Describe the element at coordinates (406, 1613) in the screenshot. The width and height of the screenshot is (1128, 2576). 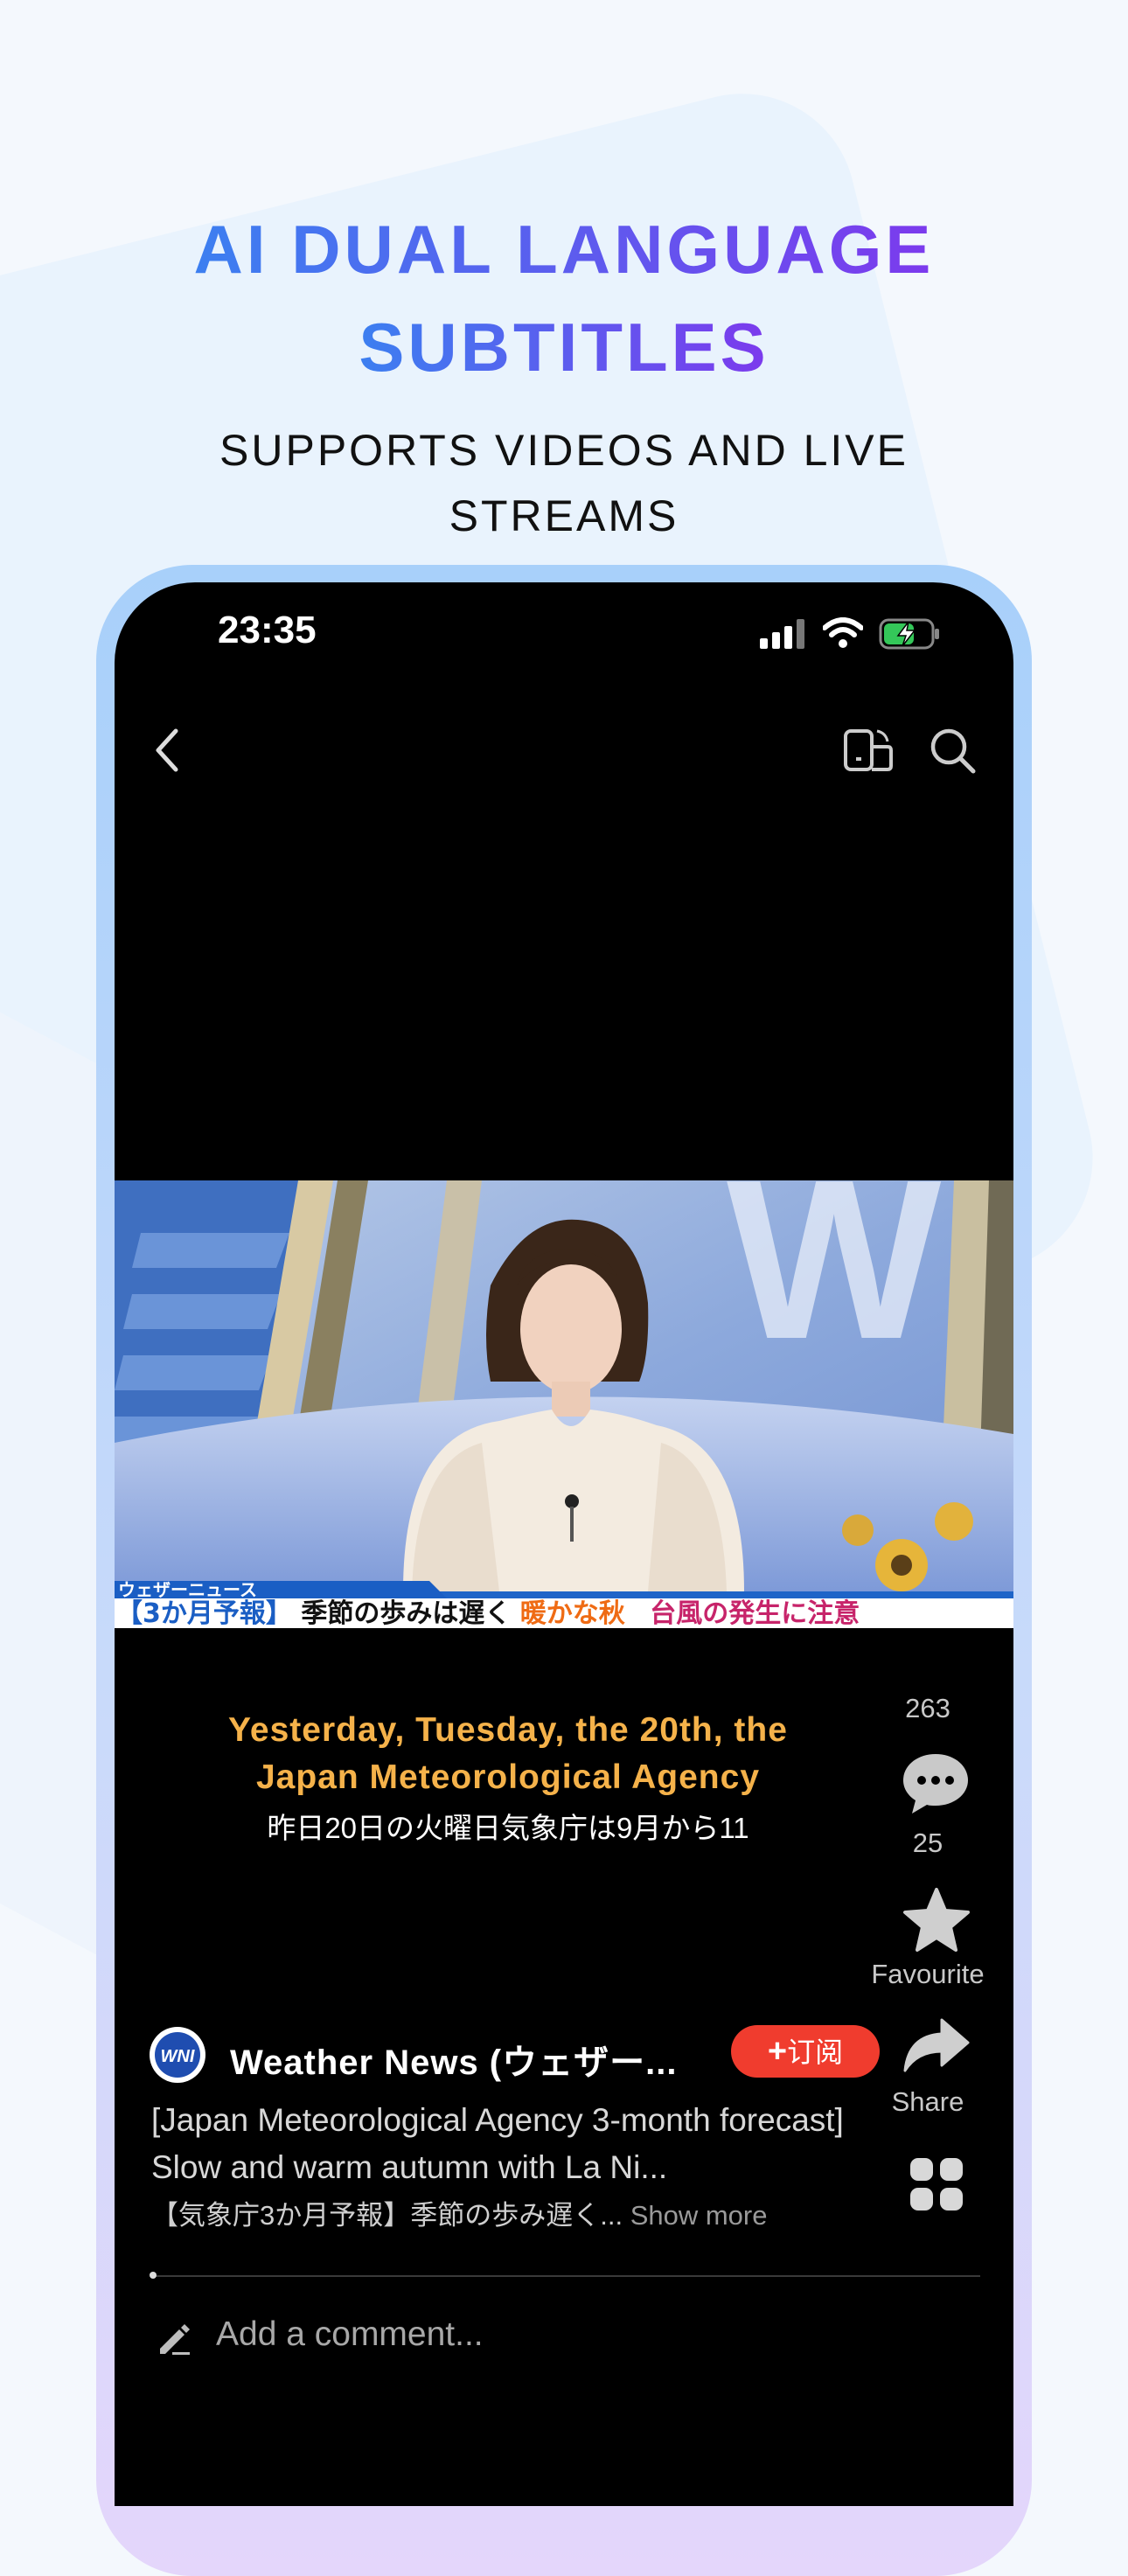
I see `ticker-part-2: 季節の歩みは遅く` at that location.